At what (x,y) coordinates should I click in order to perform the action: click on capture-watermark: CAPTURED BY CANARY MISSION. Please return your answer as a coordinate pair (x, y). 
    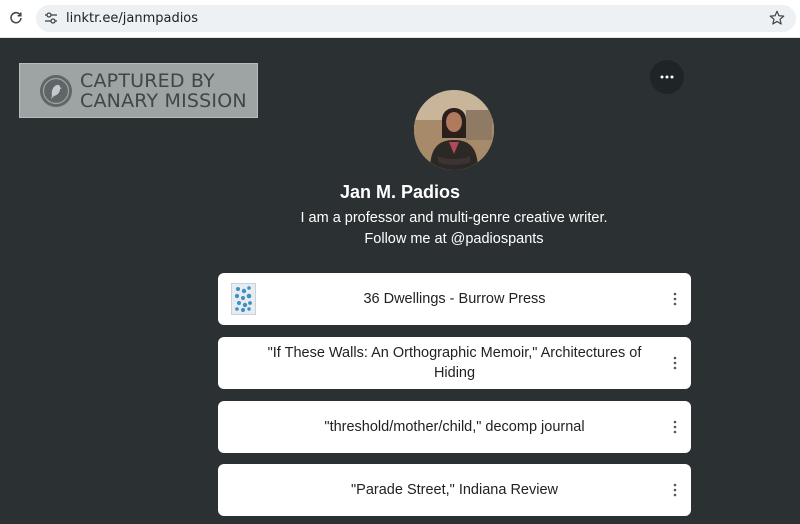
    Looking at the image, I should click on (138, 90).